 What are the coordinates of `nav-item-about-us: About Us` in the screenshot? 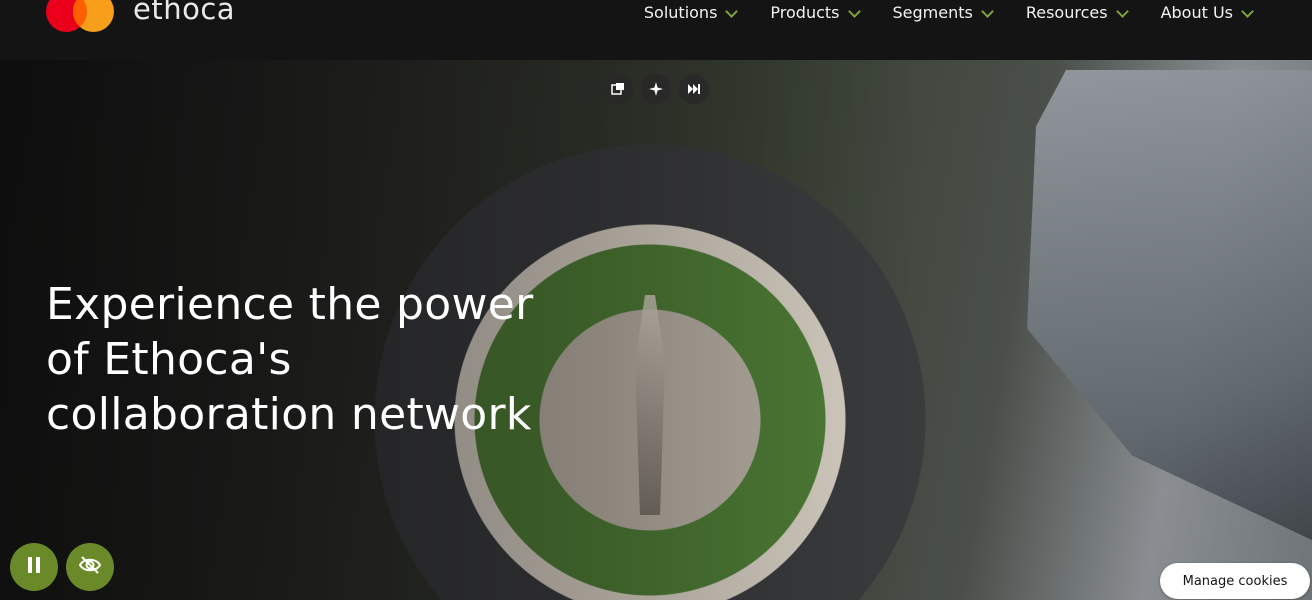 It's located at (1207, 12).